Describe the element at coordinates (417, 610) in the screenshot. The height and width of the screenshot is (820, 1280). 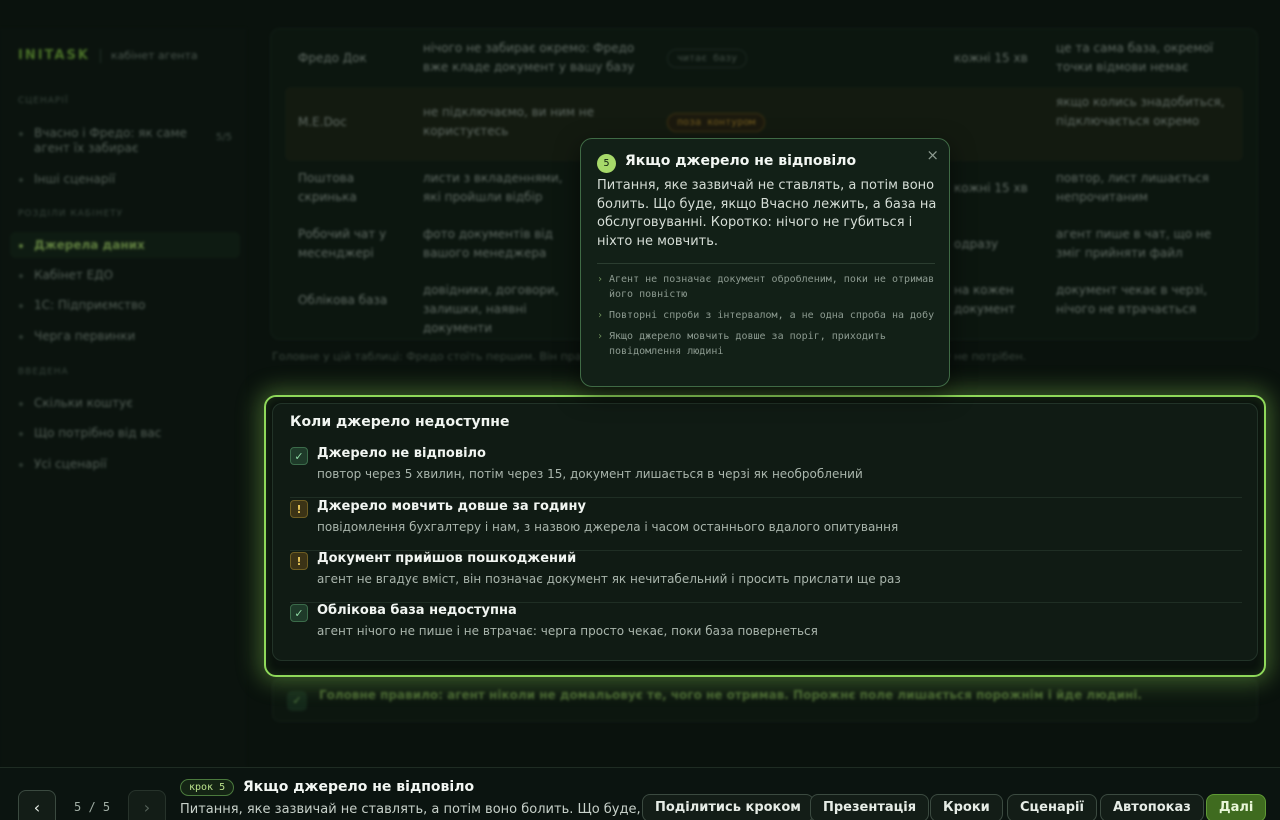
I see `item-heading: Облікова база недоступна` at that location.